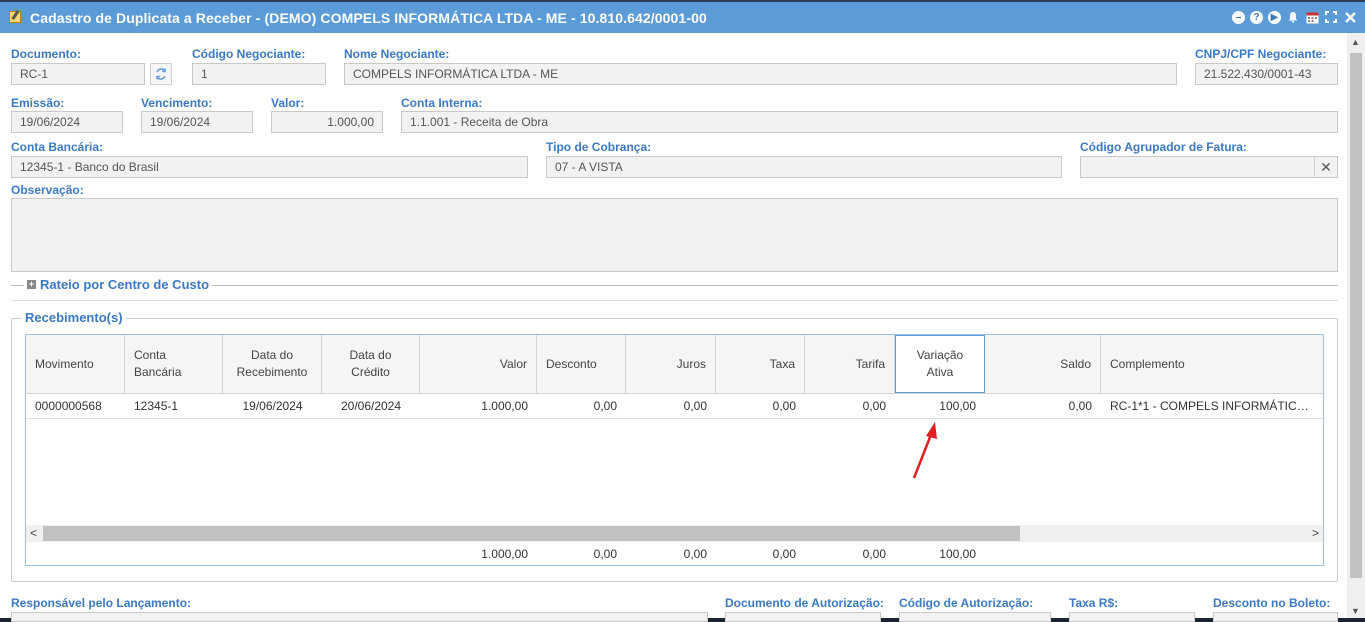  I want to click on cell-conta-bancaria: 12345-1, so click(156, 406).